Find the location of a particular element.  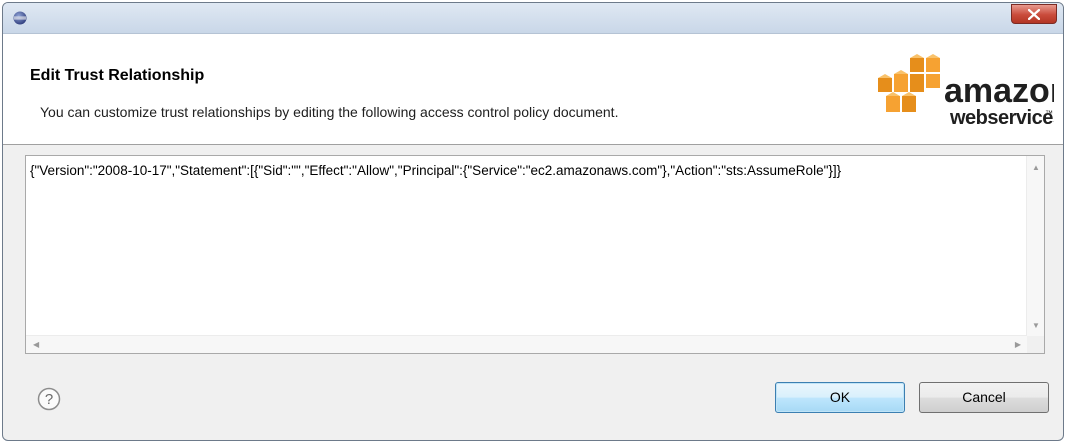

vertical-scrollbar: ▲ ▼ is located at coordinates (1035, 246).